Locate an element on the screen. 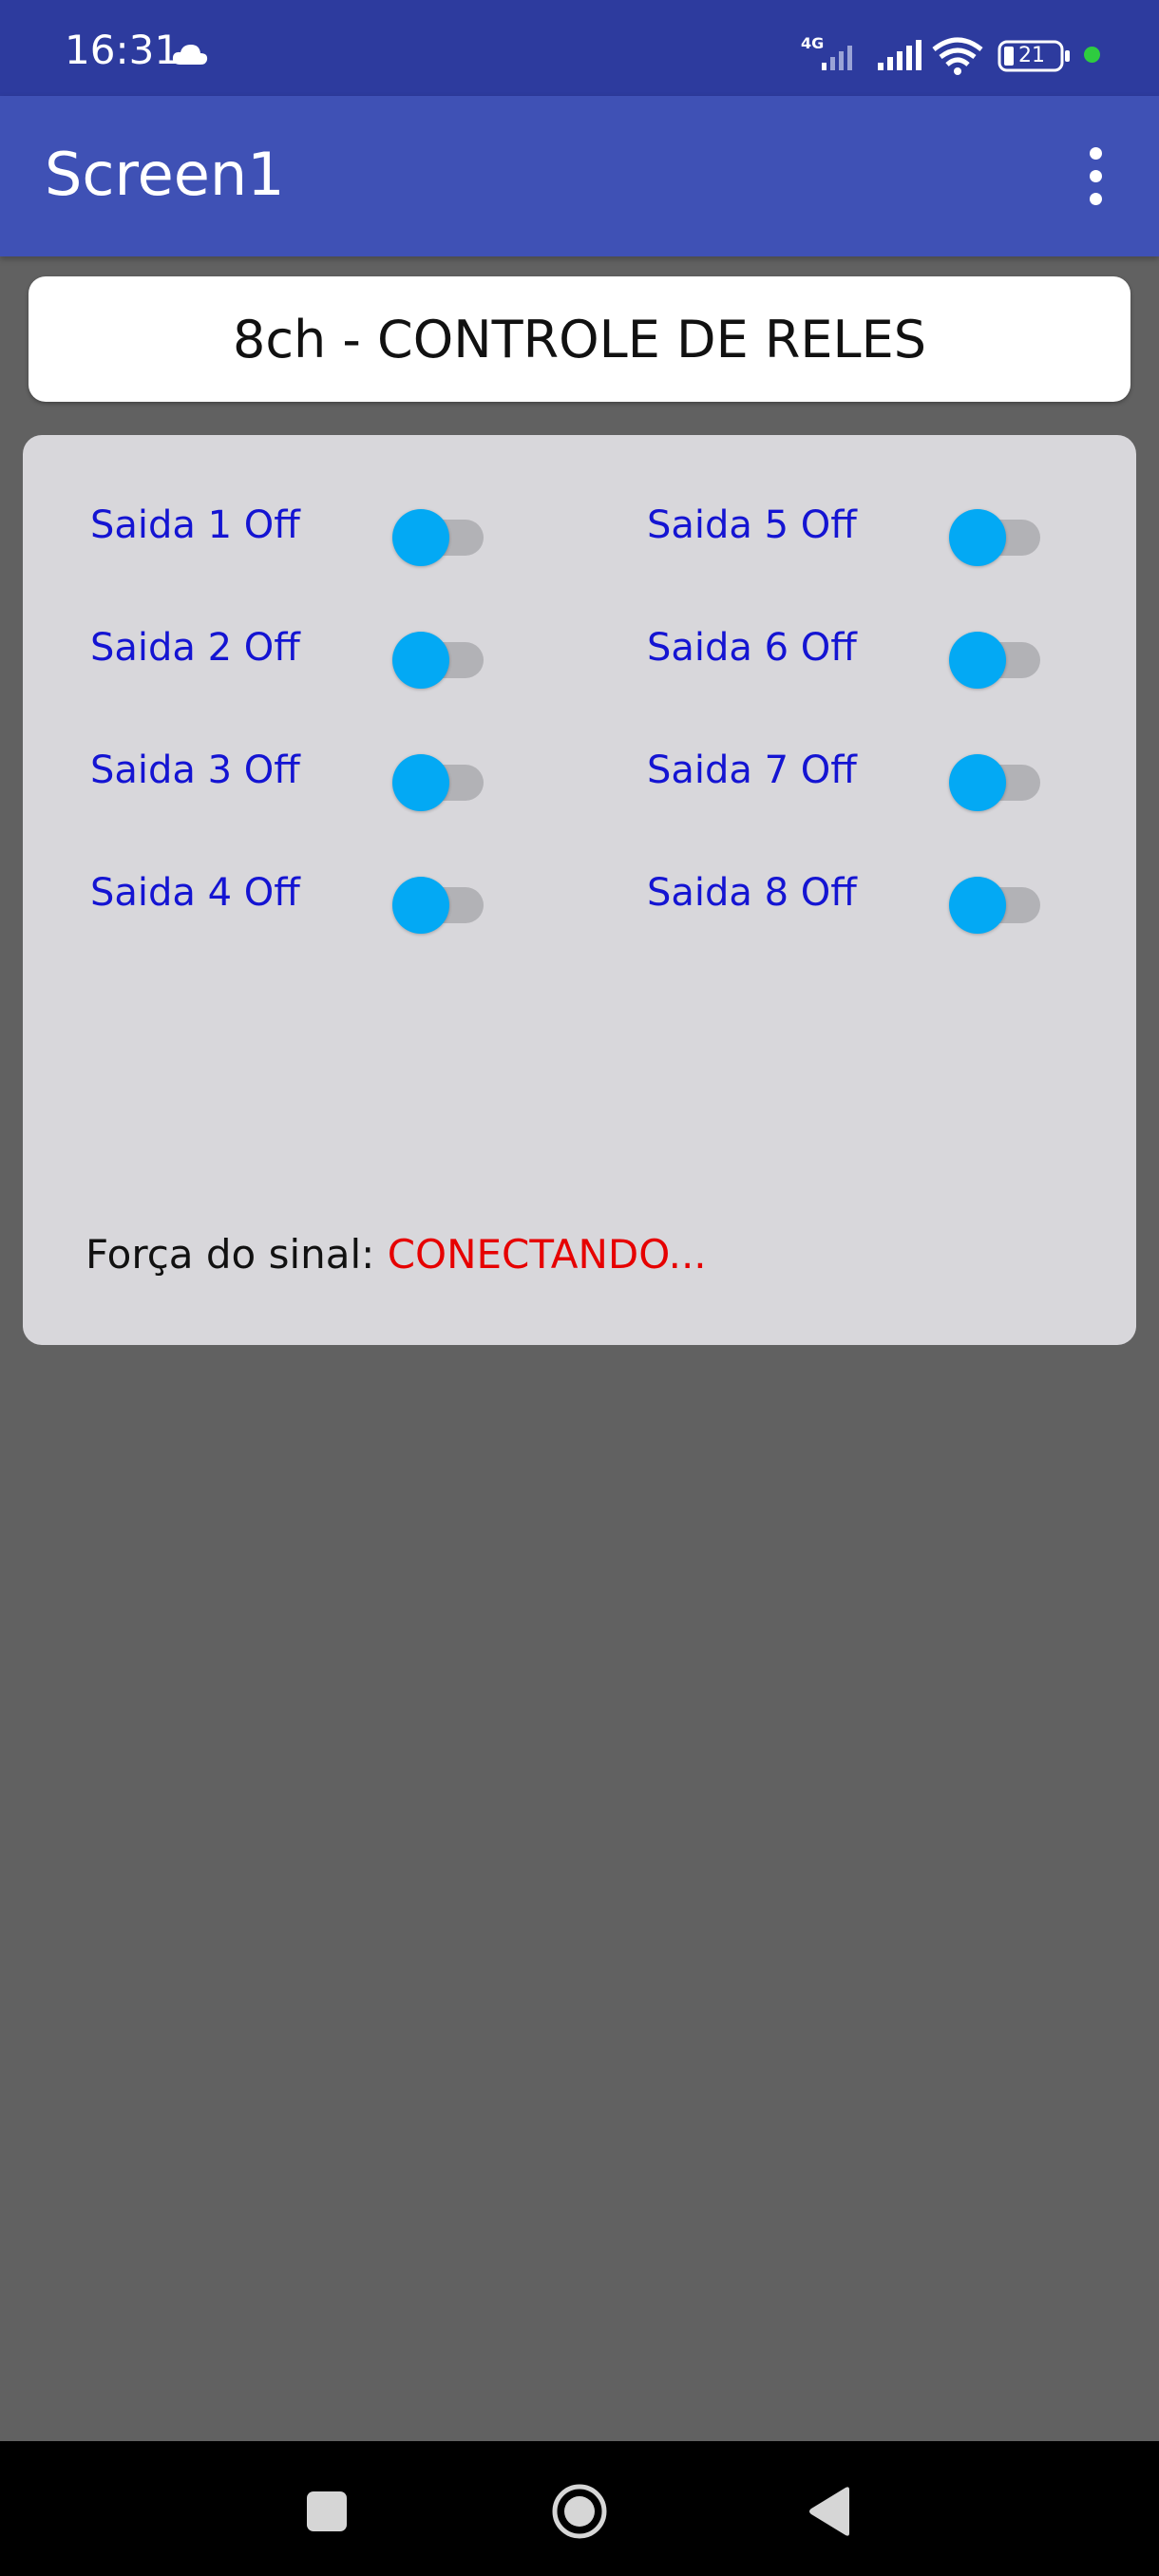  relay-row-2: Saida 2 Off is located at coordinates (308, 651).